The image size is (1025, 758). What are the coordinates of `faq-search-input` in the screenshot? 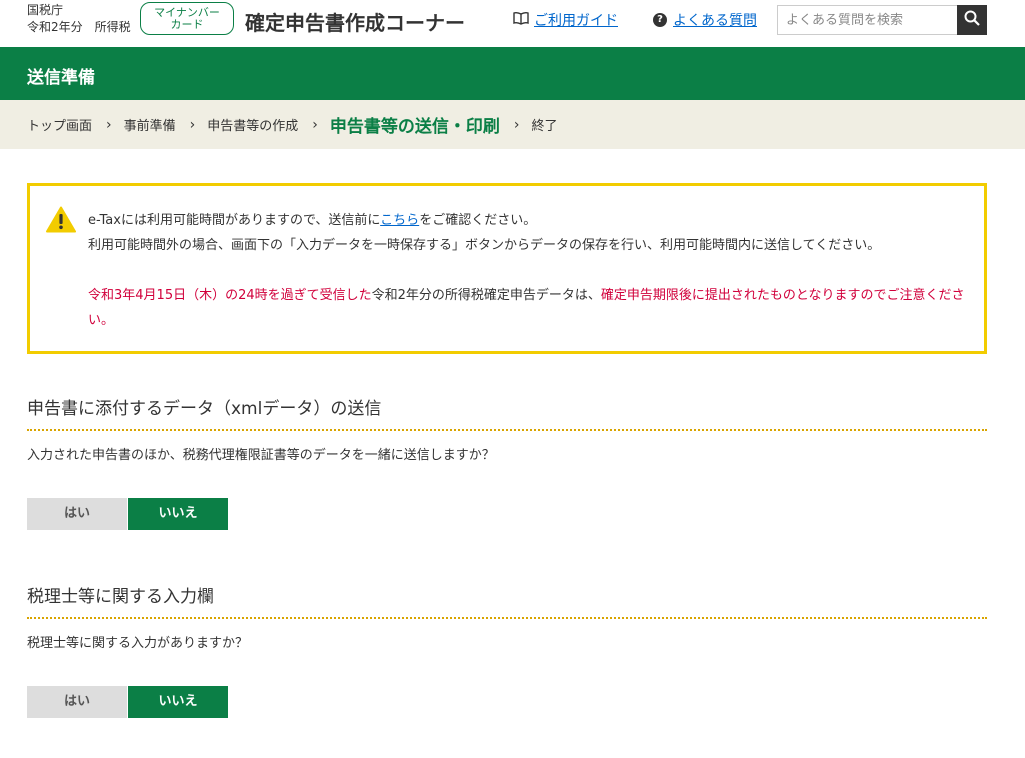 It's located at (867, 20).